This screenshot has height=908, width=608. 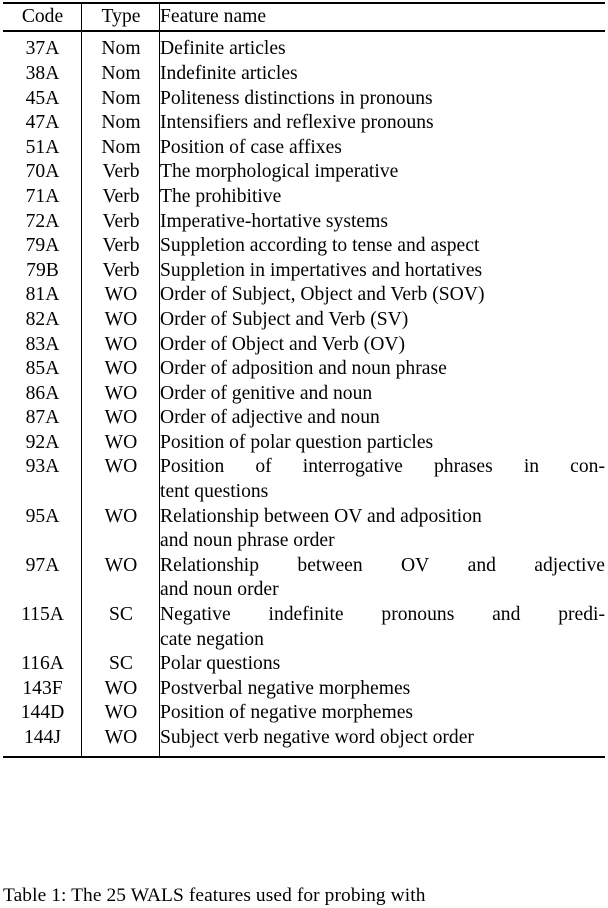 I want to click on cell-code: 144J, so click(x=42, y=741).